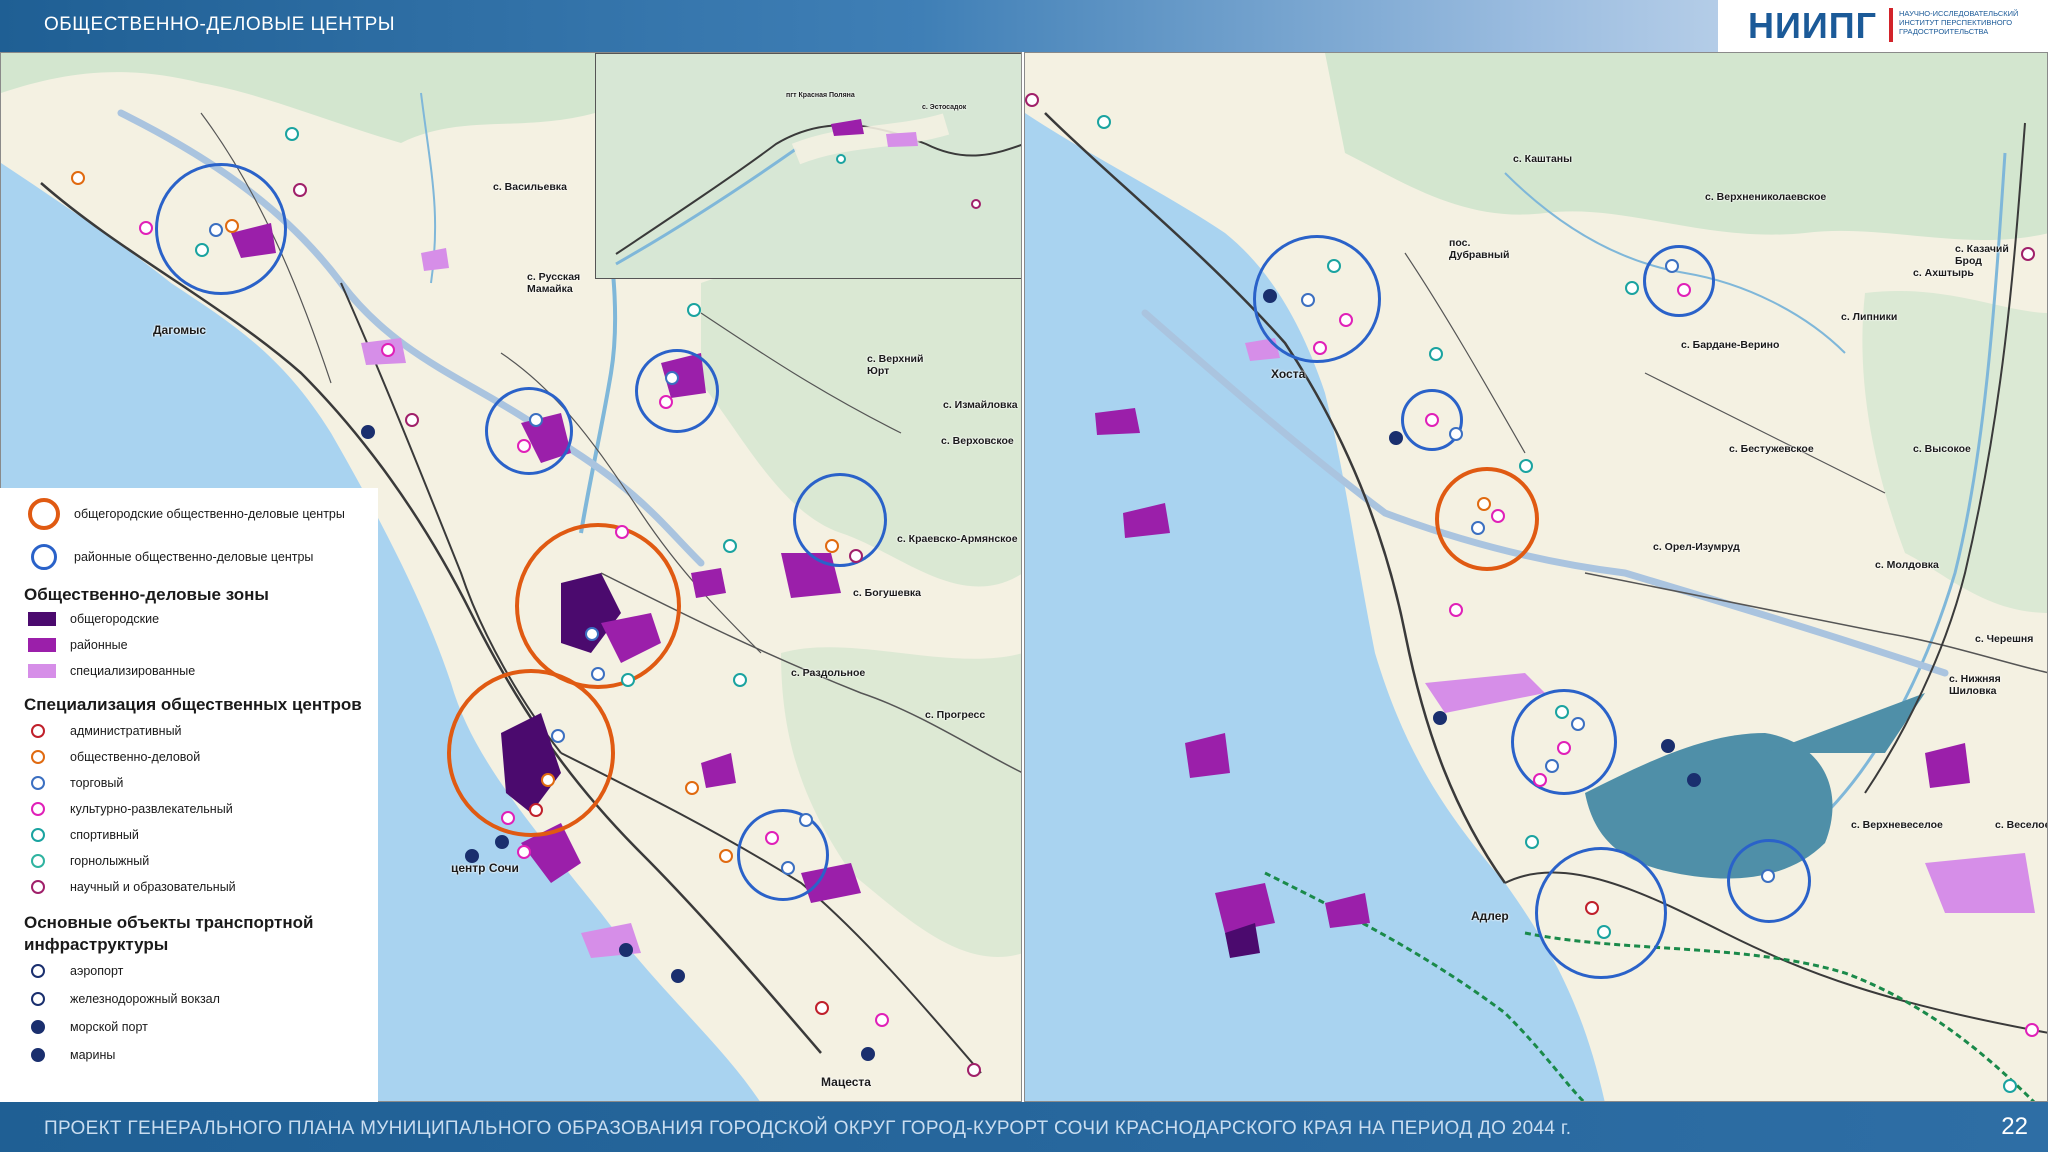  What do you see at coordinates (83, 835) in the screenshot?
I see `legend-spec-item: спортивный` at bounding box center [83, 835].